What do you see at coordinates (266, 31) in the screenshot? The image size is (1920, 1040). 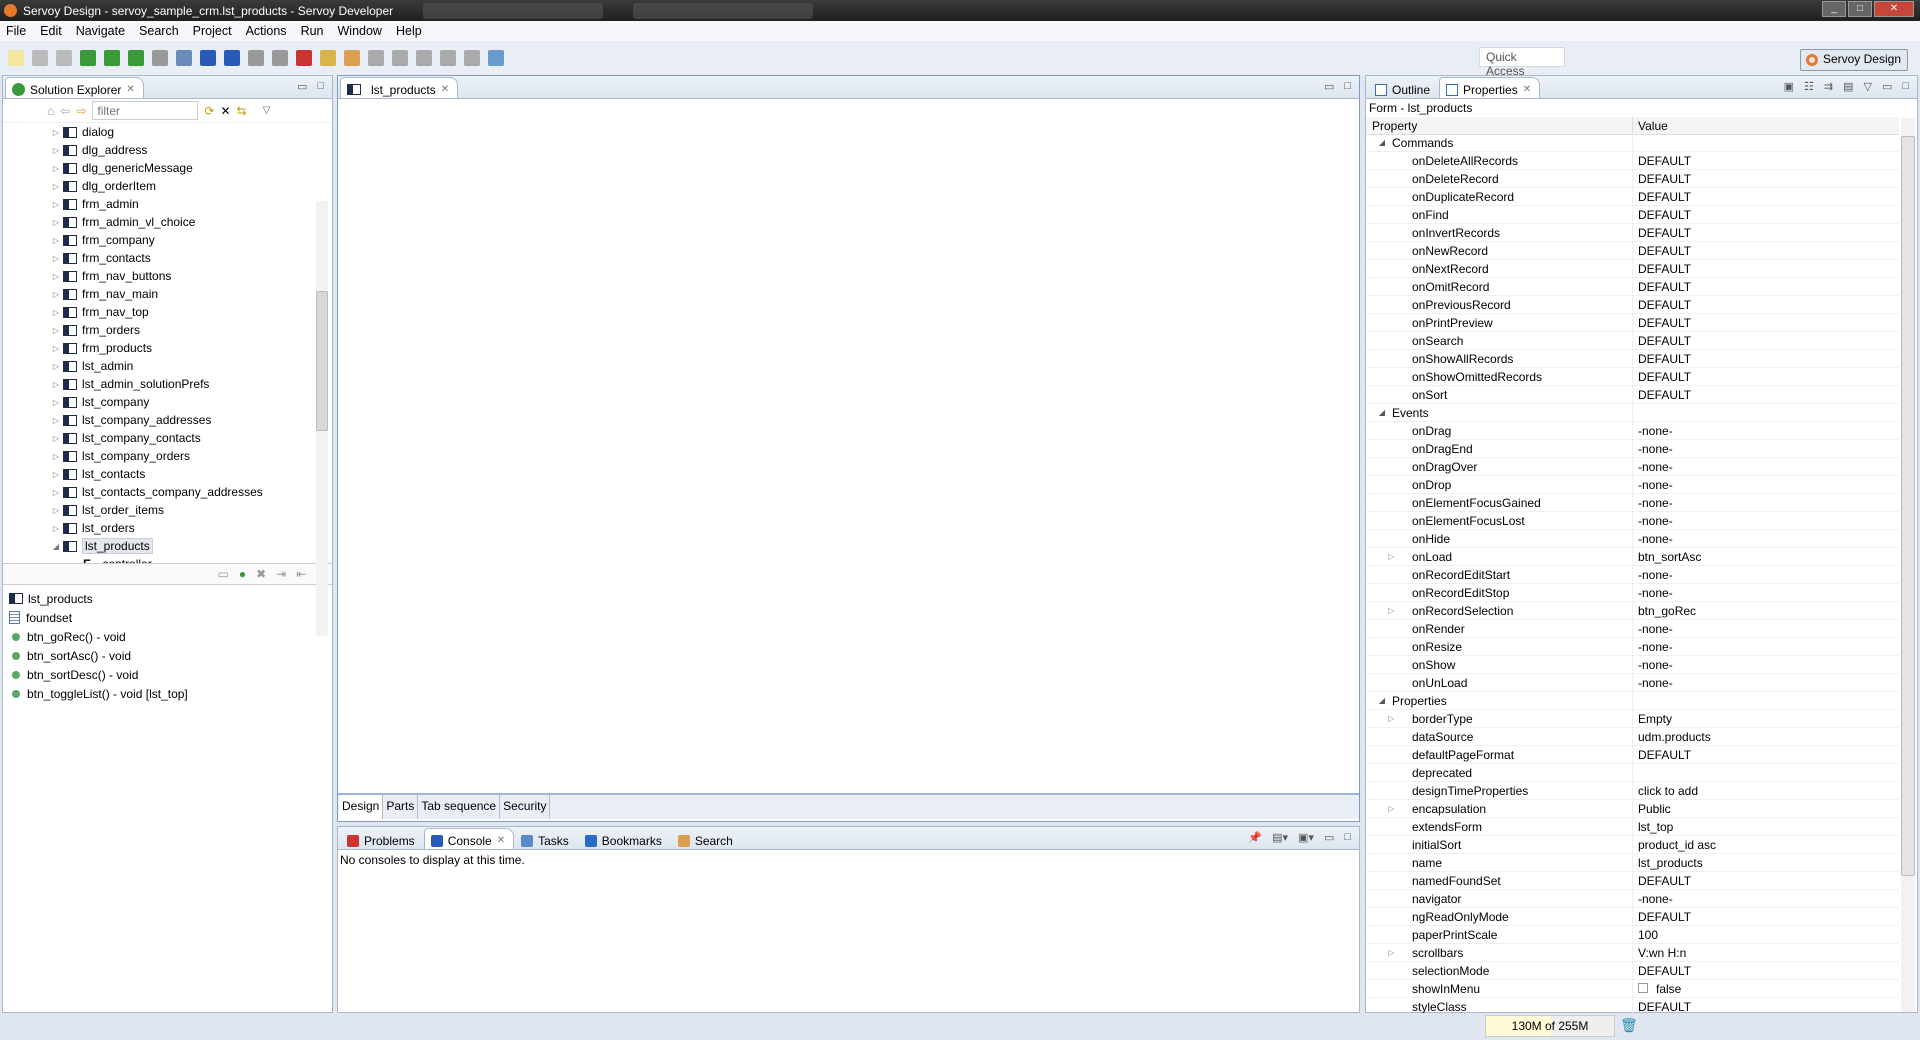 I see `menu-actions: Actions` at bounding box center [266, 31].